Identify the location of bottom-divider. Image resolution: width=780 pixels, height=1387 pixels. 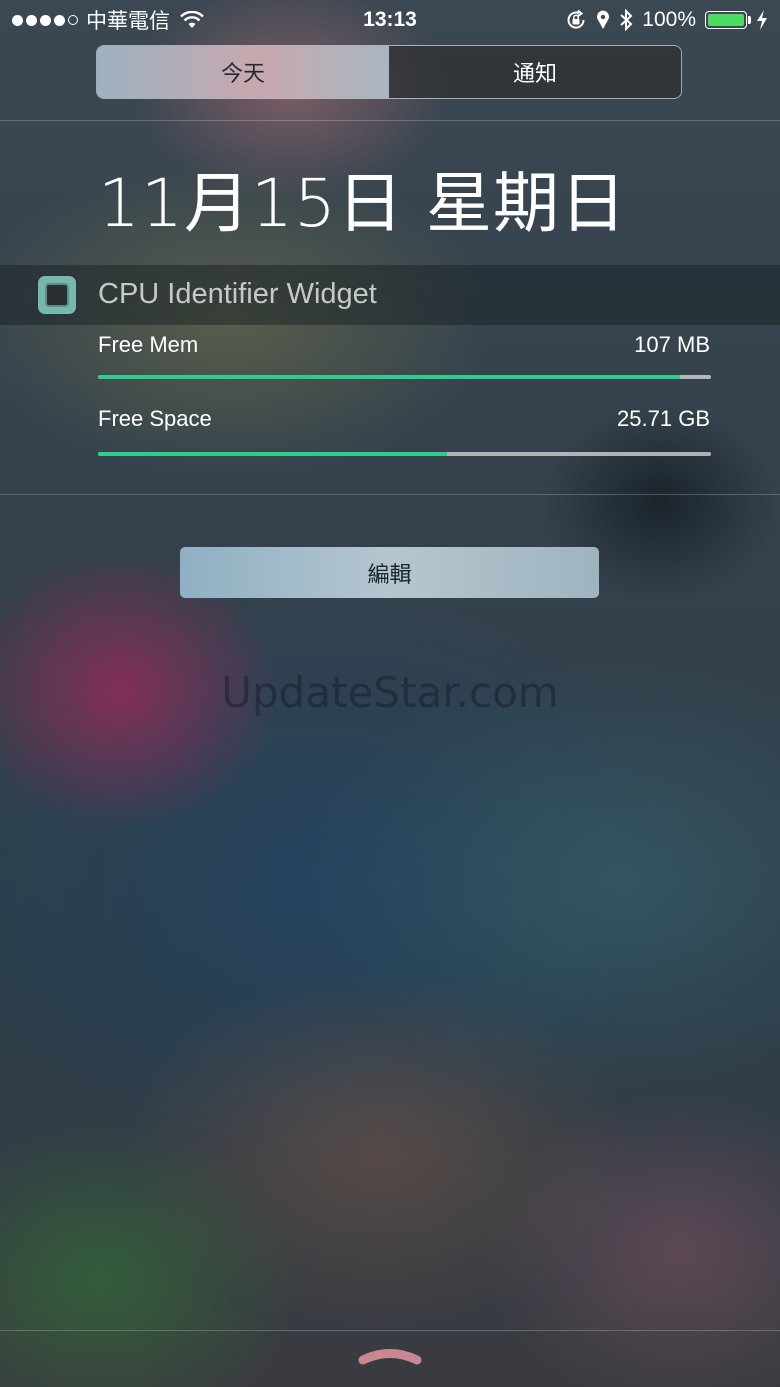
(390, 1330).